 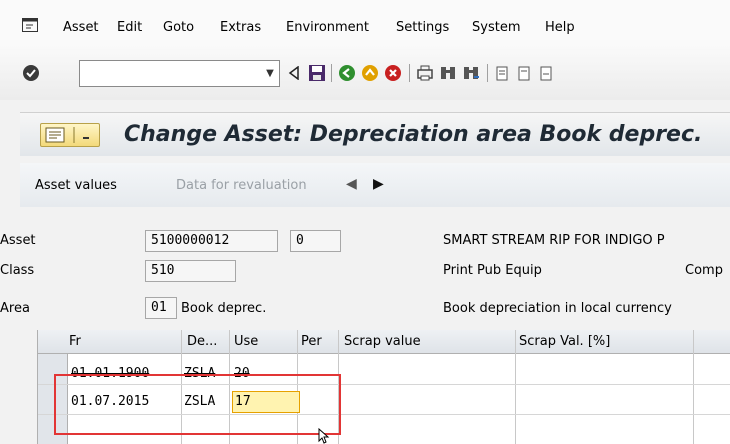 I want to click on menu-extras: Extras, so click(x=240, y=27).